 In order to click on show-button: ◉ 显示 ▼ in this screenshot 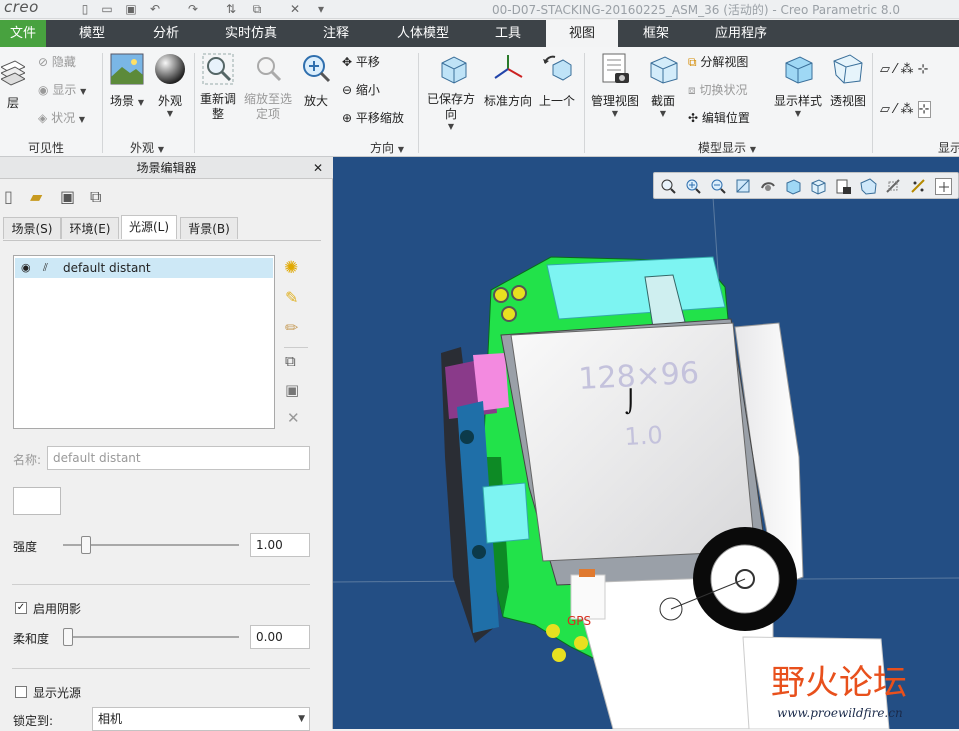, I will do `click(62, 90)`.